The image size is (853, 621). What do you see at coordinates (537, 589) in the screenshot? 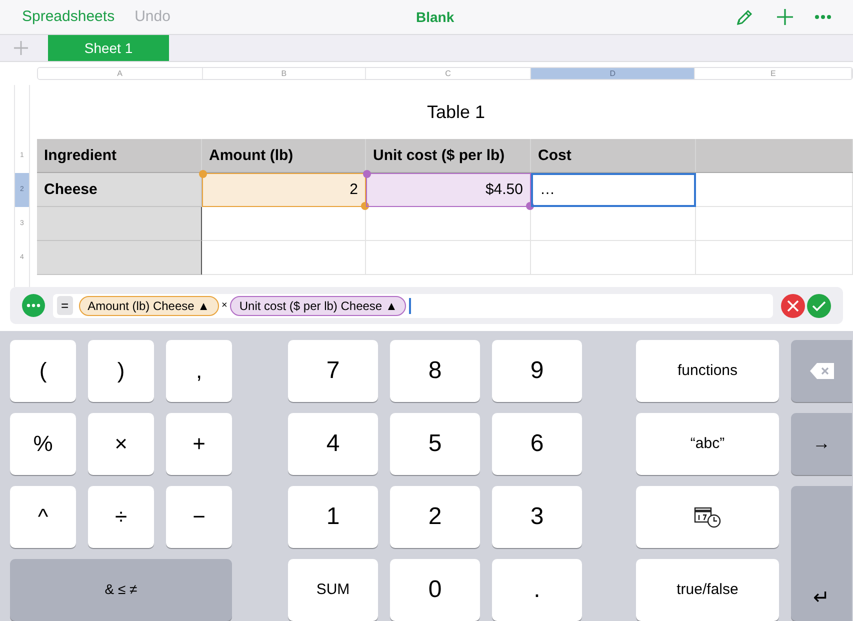
I see `number-key: .` at bounding box center [537, 589].